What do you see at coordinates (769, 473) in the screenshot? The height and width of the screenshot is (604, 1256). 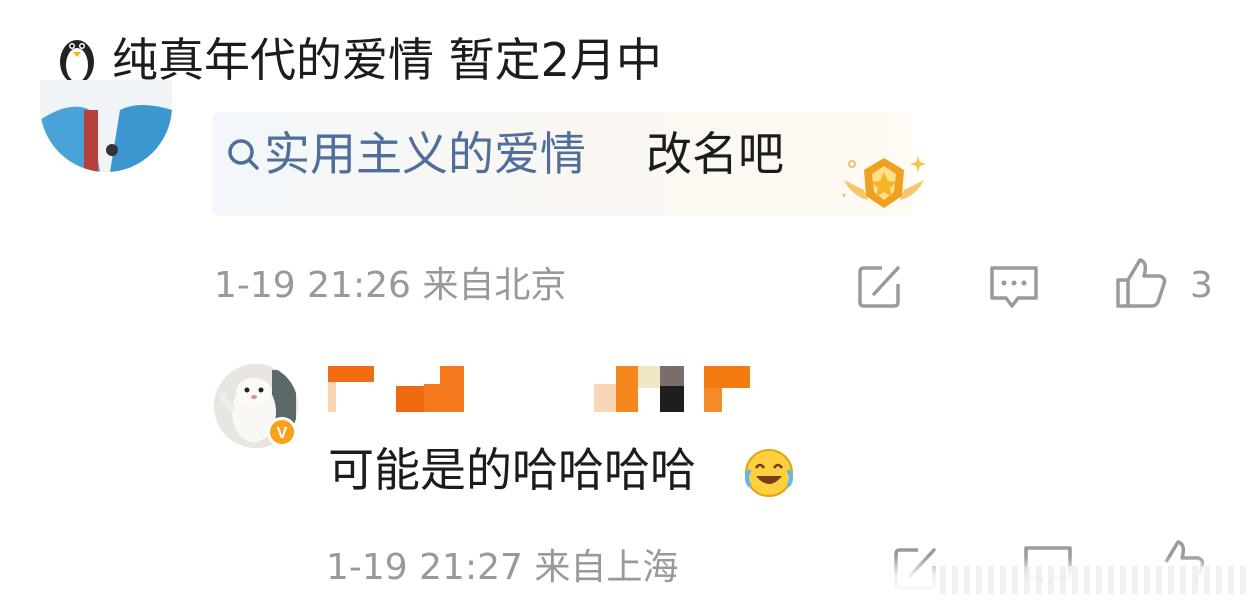 I see `laughing-crying-emoji-icon` at bounding box center [769, 473].